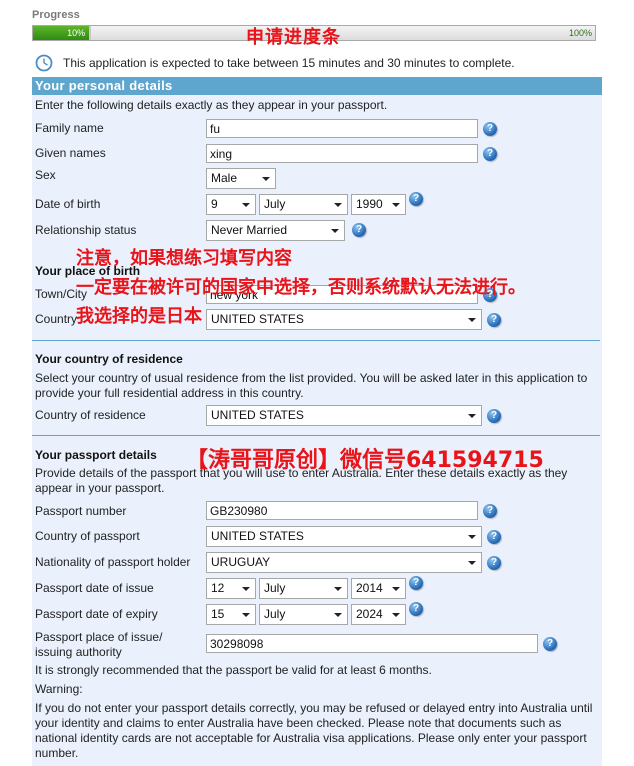 The width and height of the screenshot is (634, 766). Describe the element at coordinates (342, 128) in the screenshot. I see `family-name-input` at that location.